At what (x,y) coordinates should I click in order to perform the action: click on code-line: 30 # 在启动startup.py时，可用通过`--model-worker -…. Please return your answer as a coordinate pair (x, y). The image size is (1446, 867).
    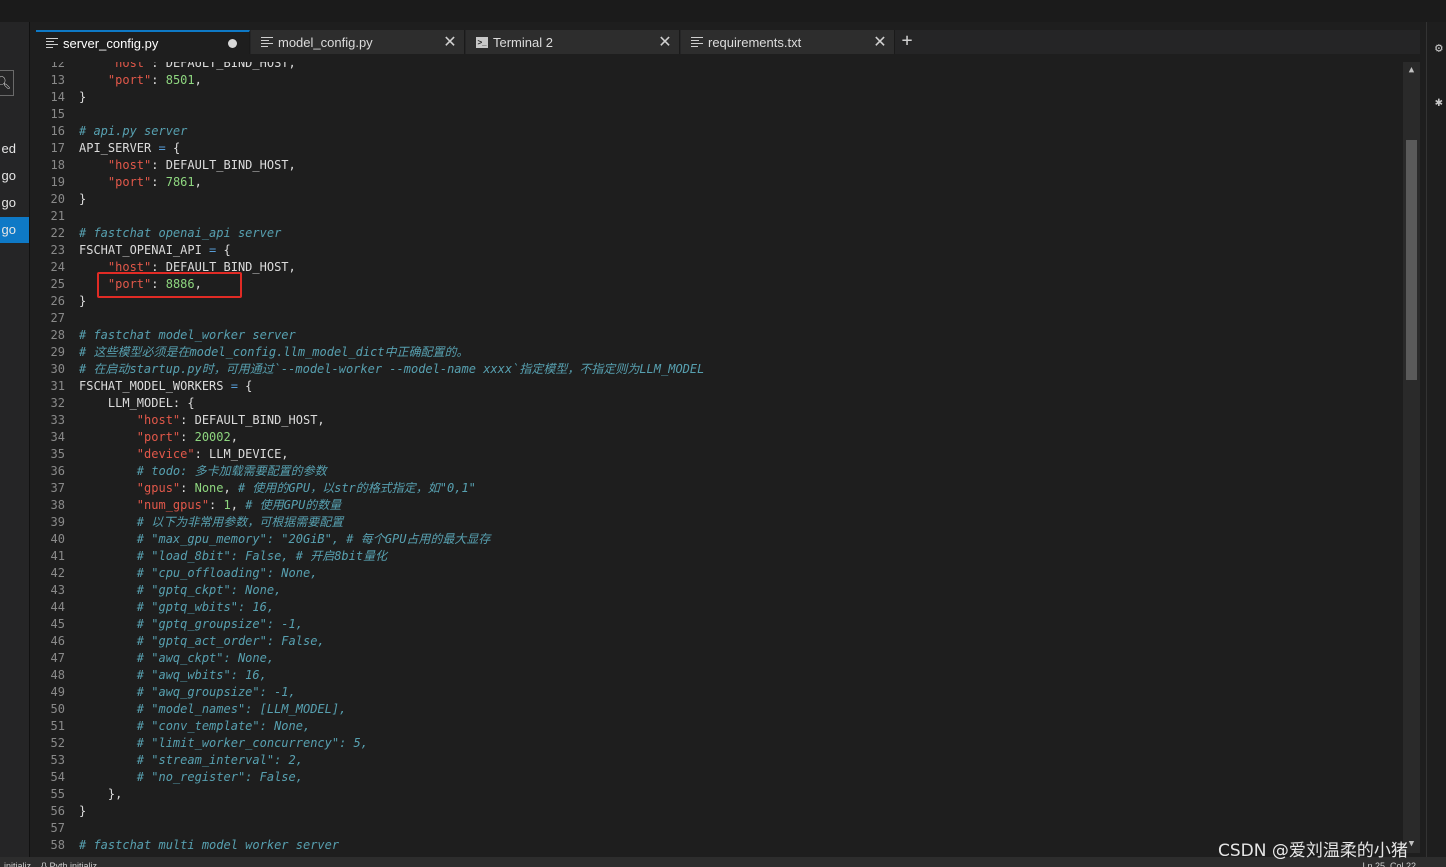
    Looking at the image, I should click on (720, 369).